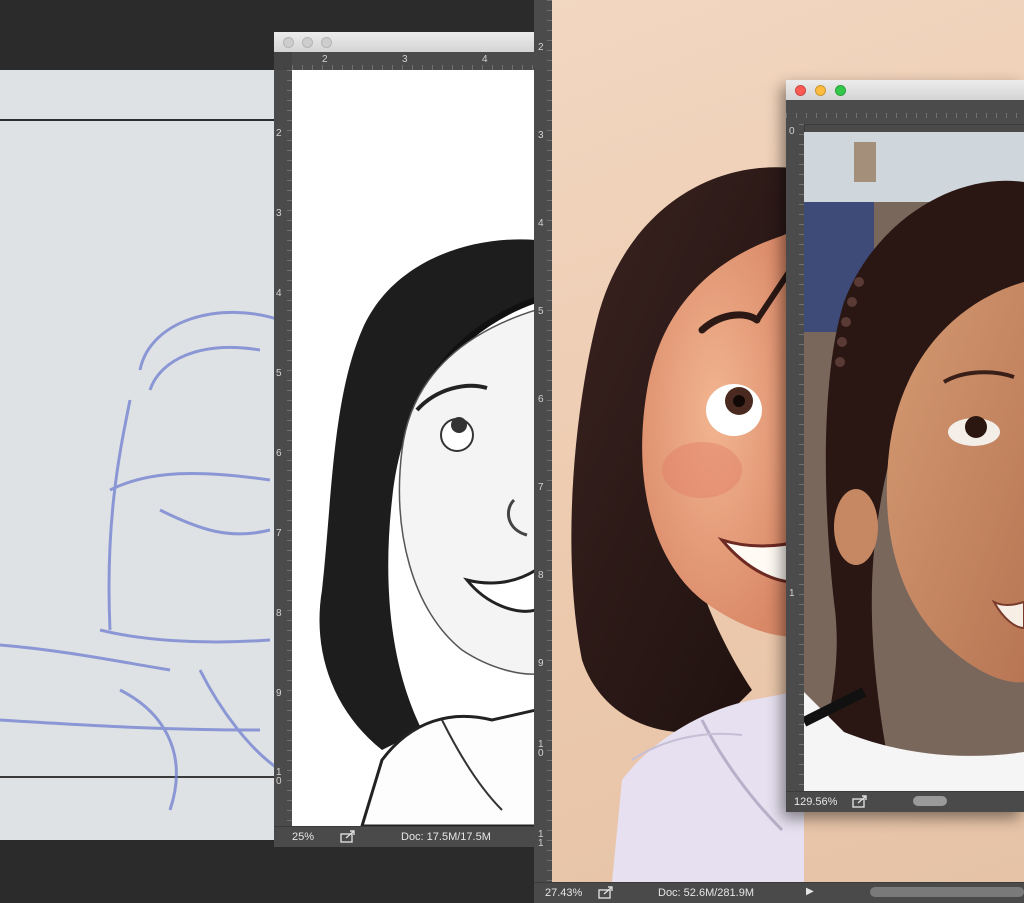 The width and height of the screenshot is (1024, 903). Describe the element at coordinates (543, 441) in the screenshot. I see `vertical-ruler: 2 3 4 5 6 7 8 9 1 0 1 1` at that location.